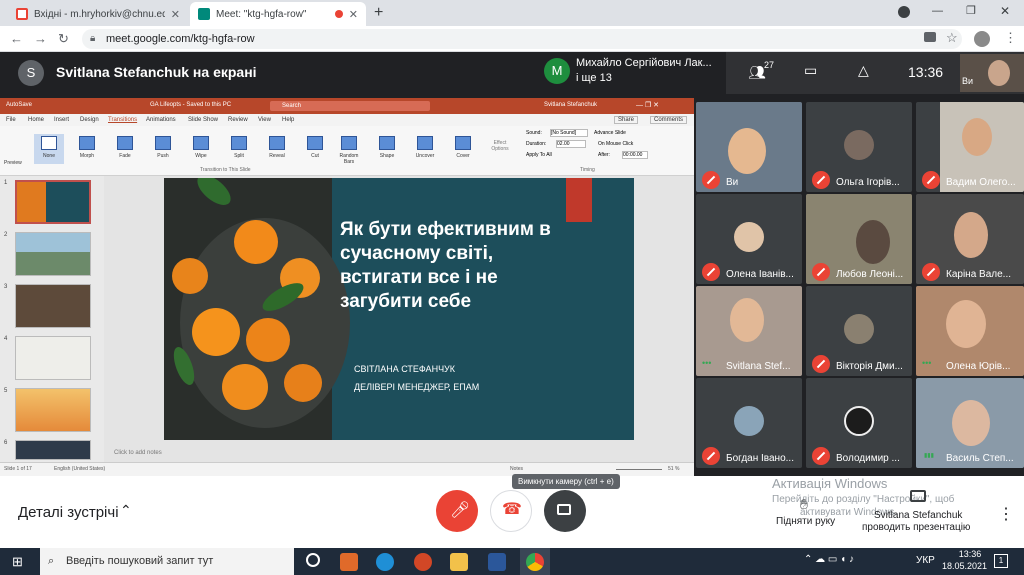 Image resolution: width=1024 pixels, height=575 pixels. Describe the element at coordinates (49, 149) in the screenshot. I see `transition-none: None` at that location.